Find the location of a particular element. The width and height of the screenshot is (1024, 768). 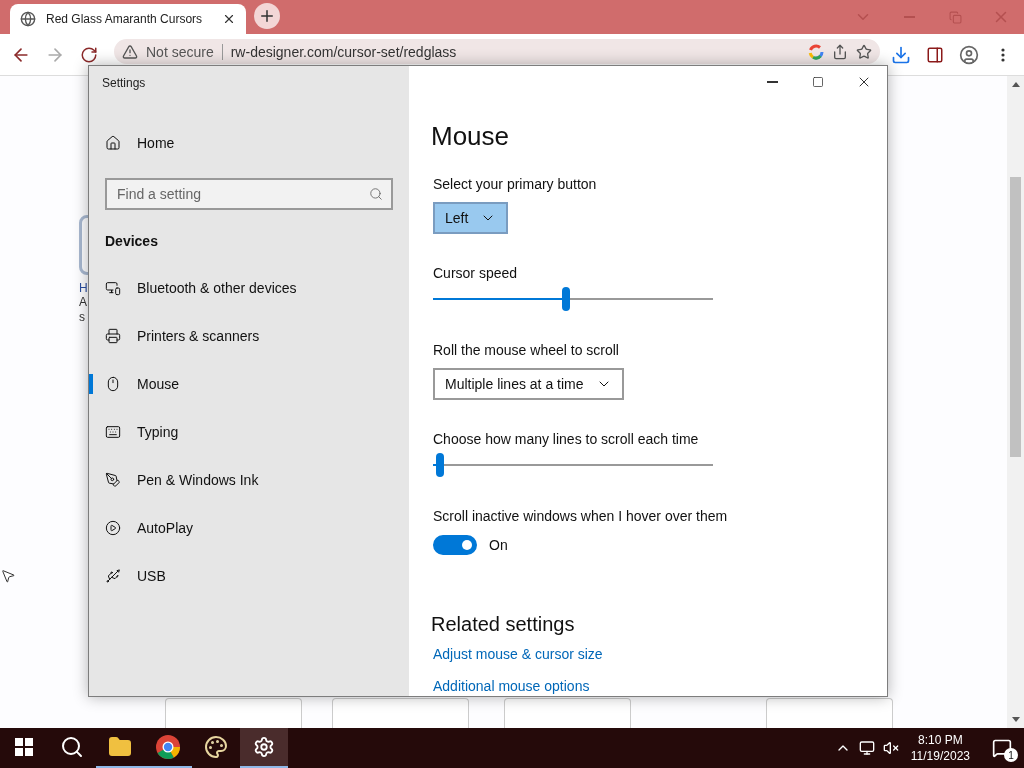

minimize-icon is located at coordinates (772, 82).